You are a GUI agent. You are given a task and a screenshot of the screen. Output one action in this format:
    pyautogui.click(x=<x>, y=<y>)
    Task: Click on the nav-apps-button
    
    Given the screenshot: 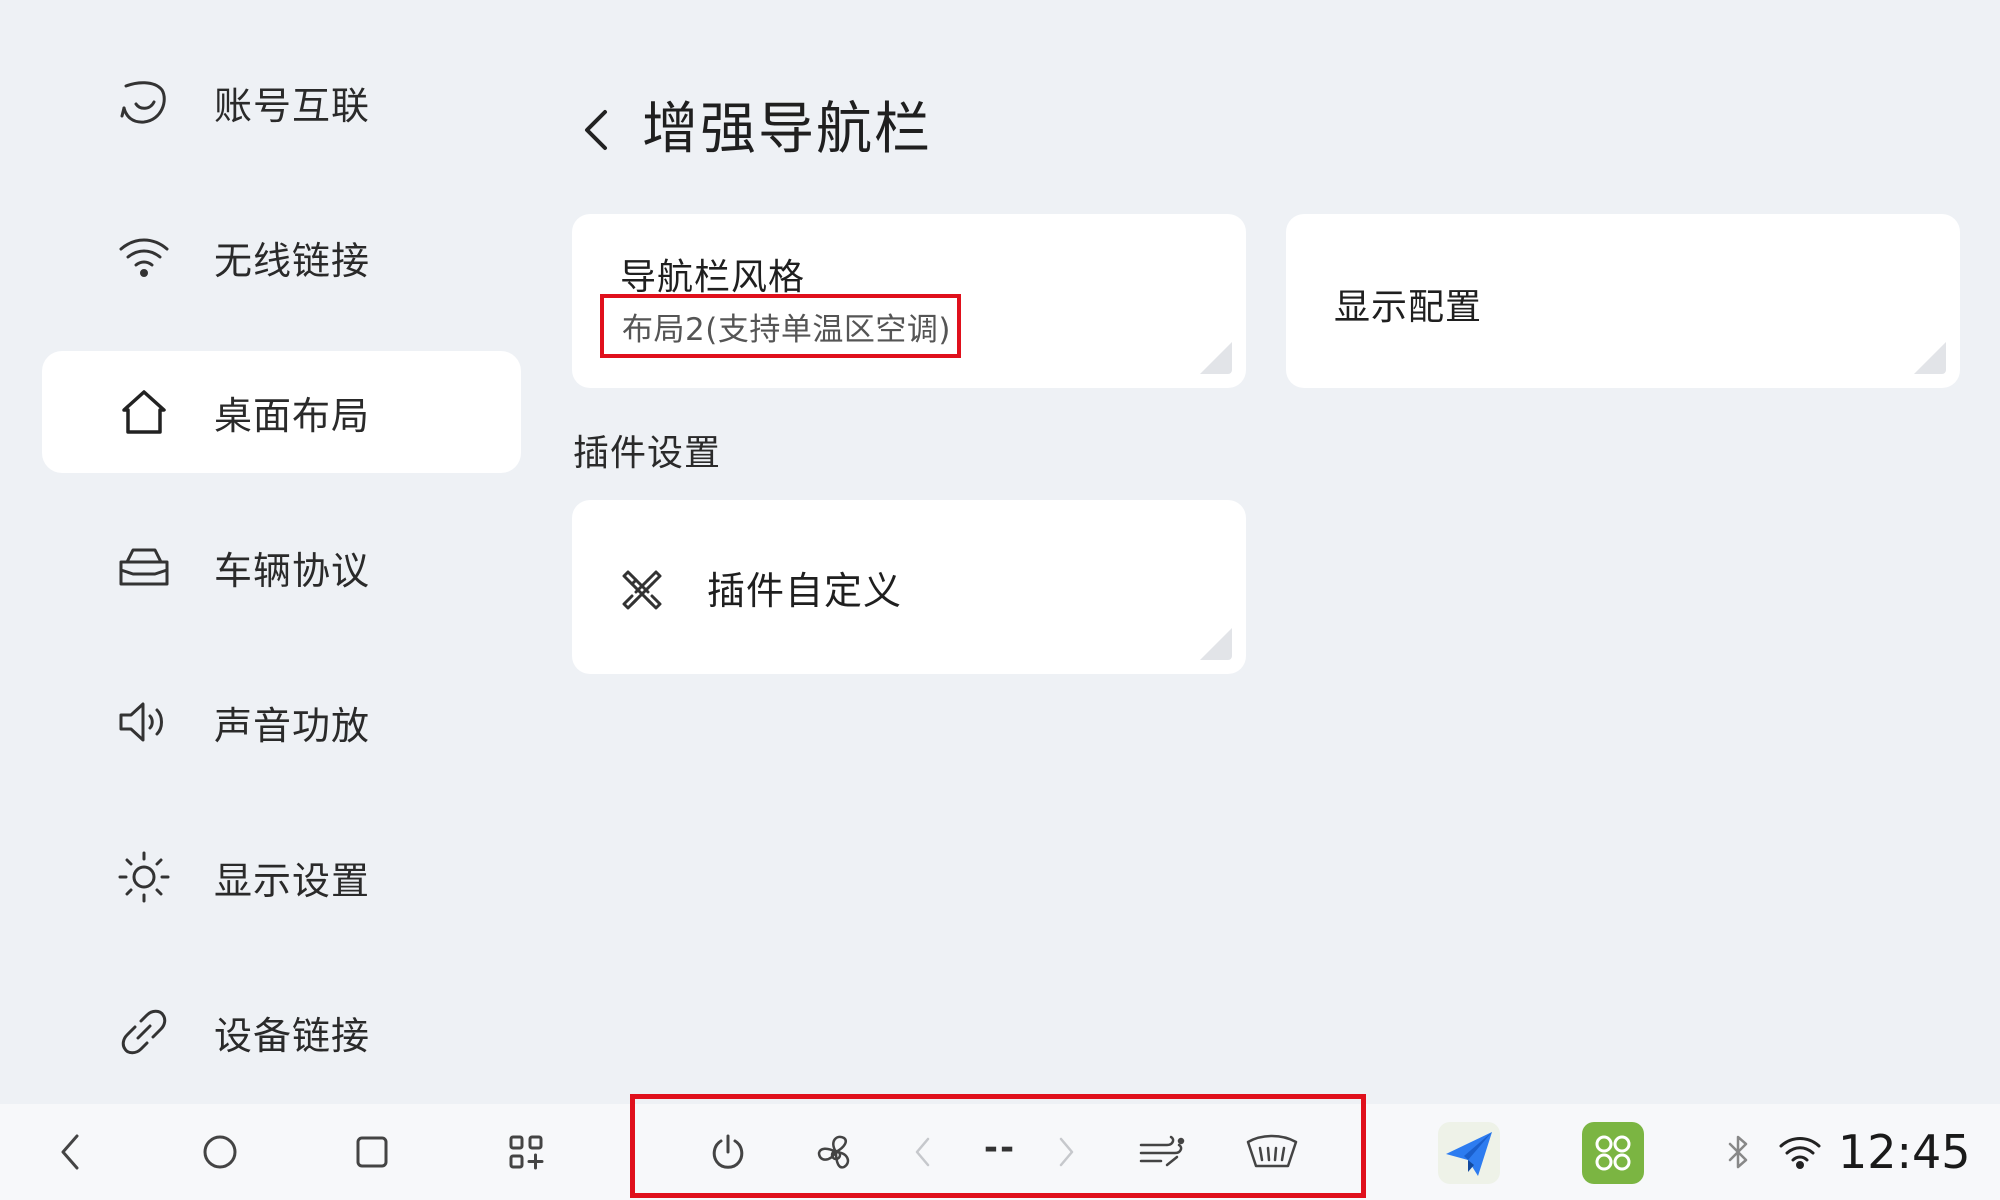 What is the action you would take?
    pyautogui.click(x=526, y=1152)
    